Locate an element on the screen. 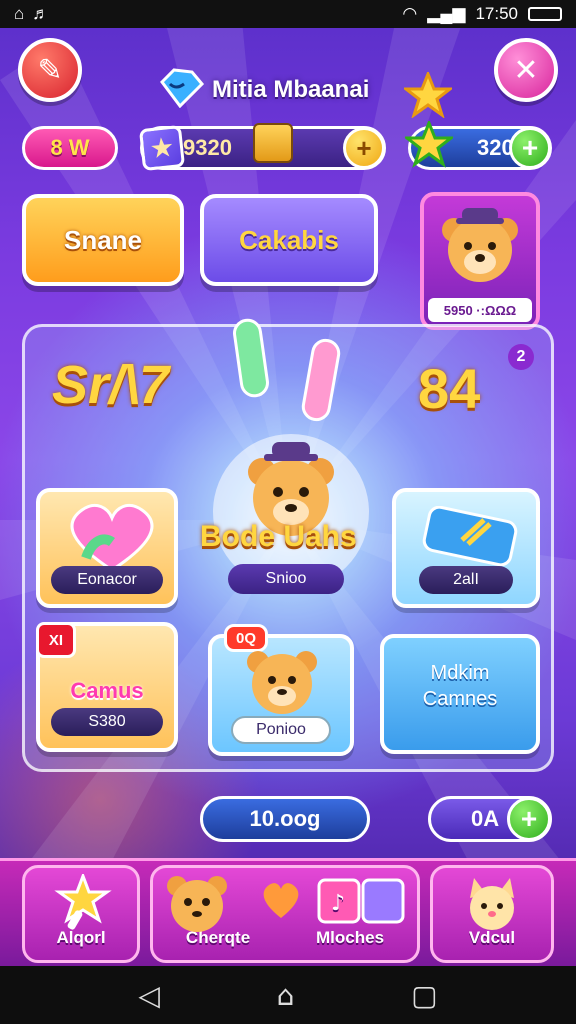 This screenshot has width=576, height=1024. timer-value: 0A is located at coordinates (485, 818).